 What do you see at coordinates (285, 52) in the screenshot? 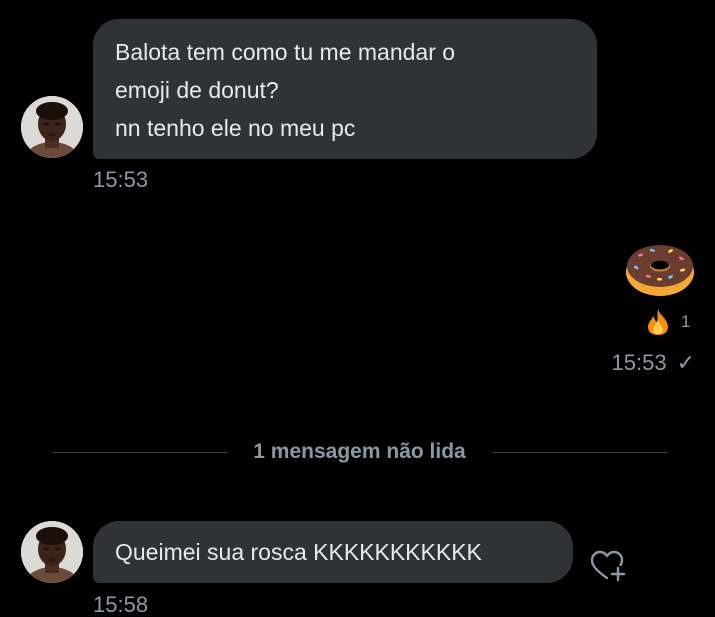
I see `message-text-line: Balota tem como tu me mandar o` at bounding box center [285, 52].